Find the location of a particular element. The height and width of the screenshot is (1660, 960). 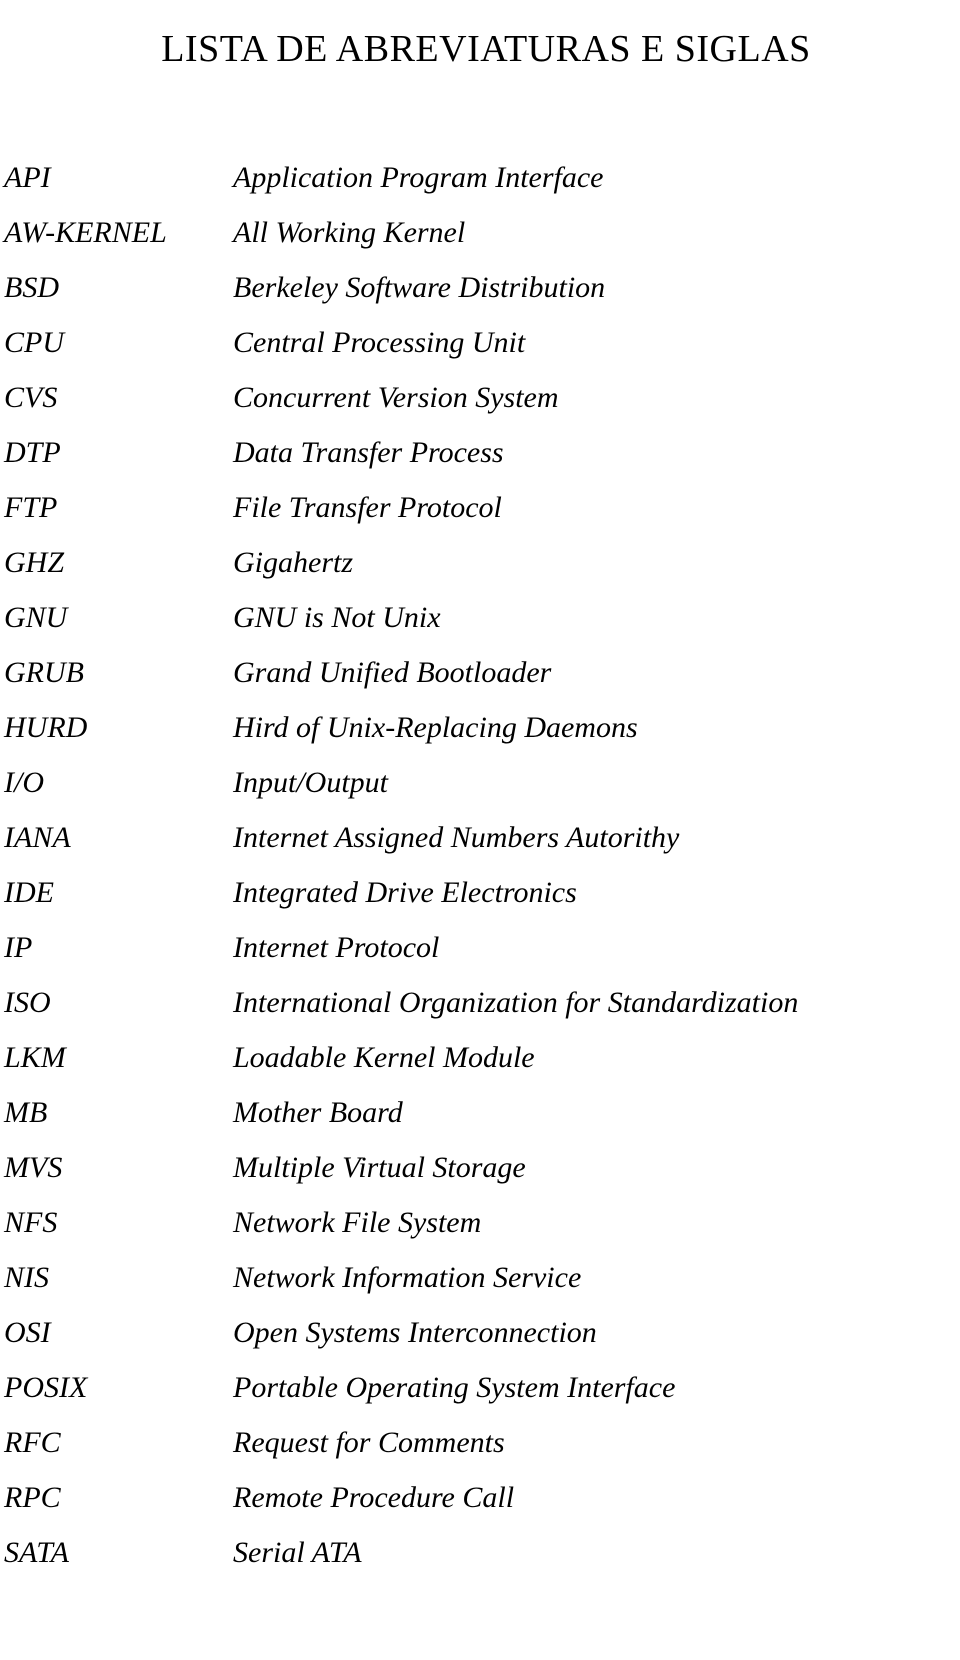

abbreviation-row: FTP File Transfer Protocol is located at coordinates (480, 507).